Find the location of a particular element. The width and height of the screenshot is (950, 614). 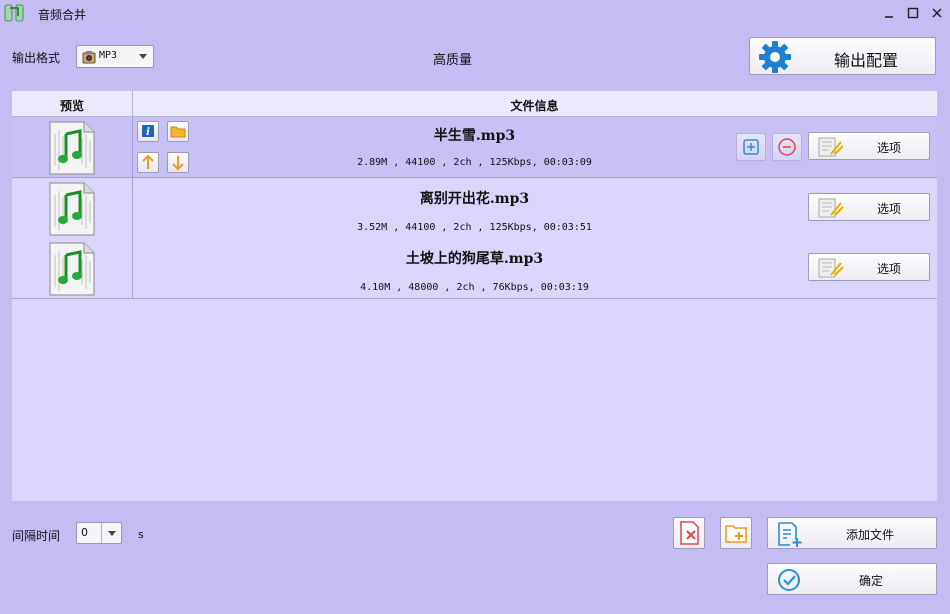

plus-square-icon is located at coordinates (751, 147).